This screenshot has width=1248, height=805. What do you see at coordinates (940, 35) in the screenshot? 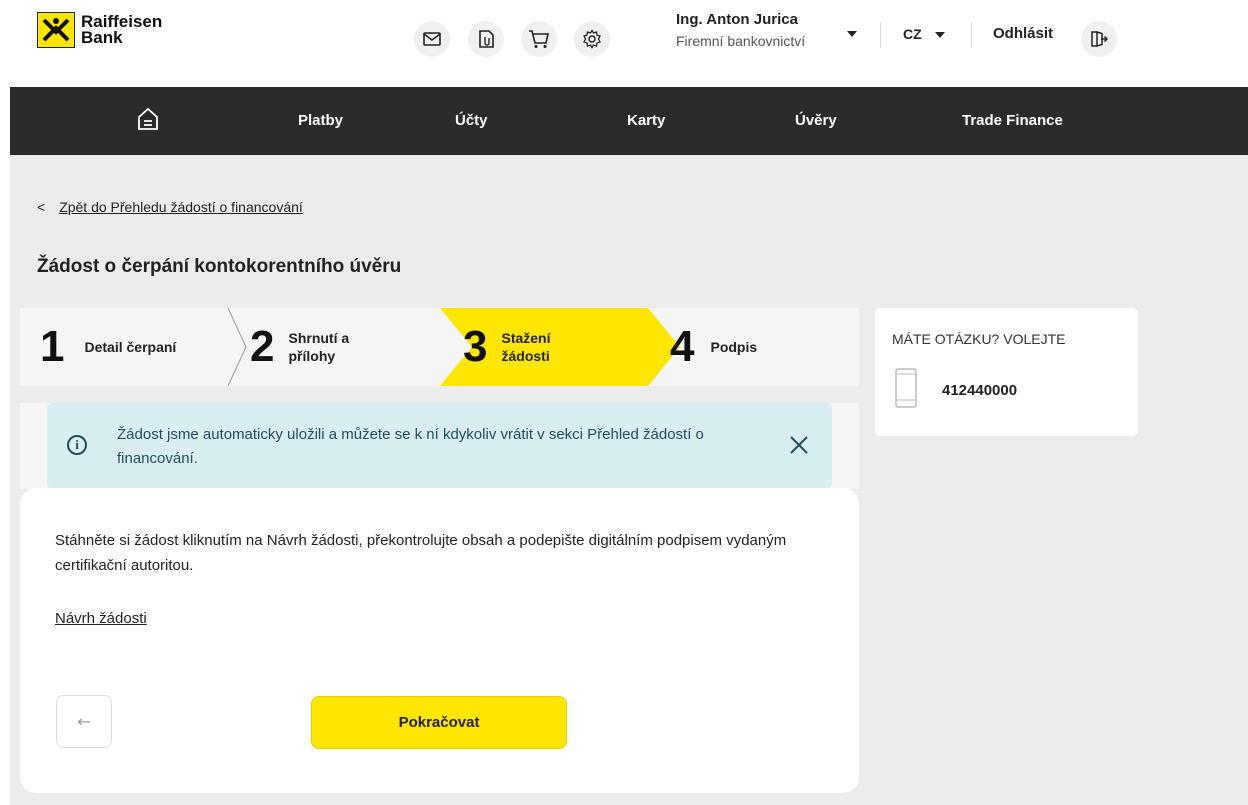
I see `language-chevron-down-icon` at bounding box center [940, 35].